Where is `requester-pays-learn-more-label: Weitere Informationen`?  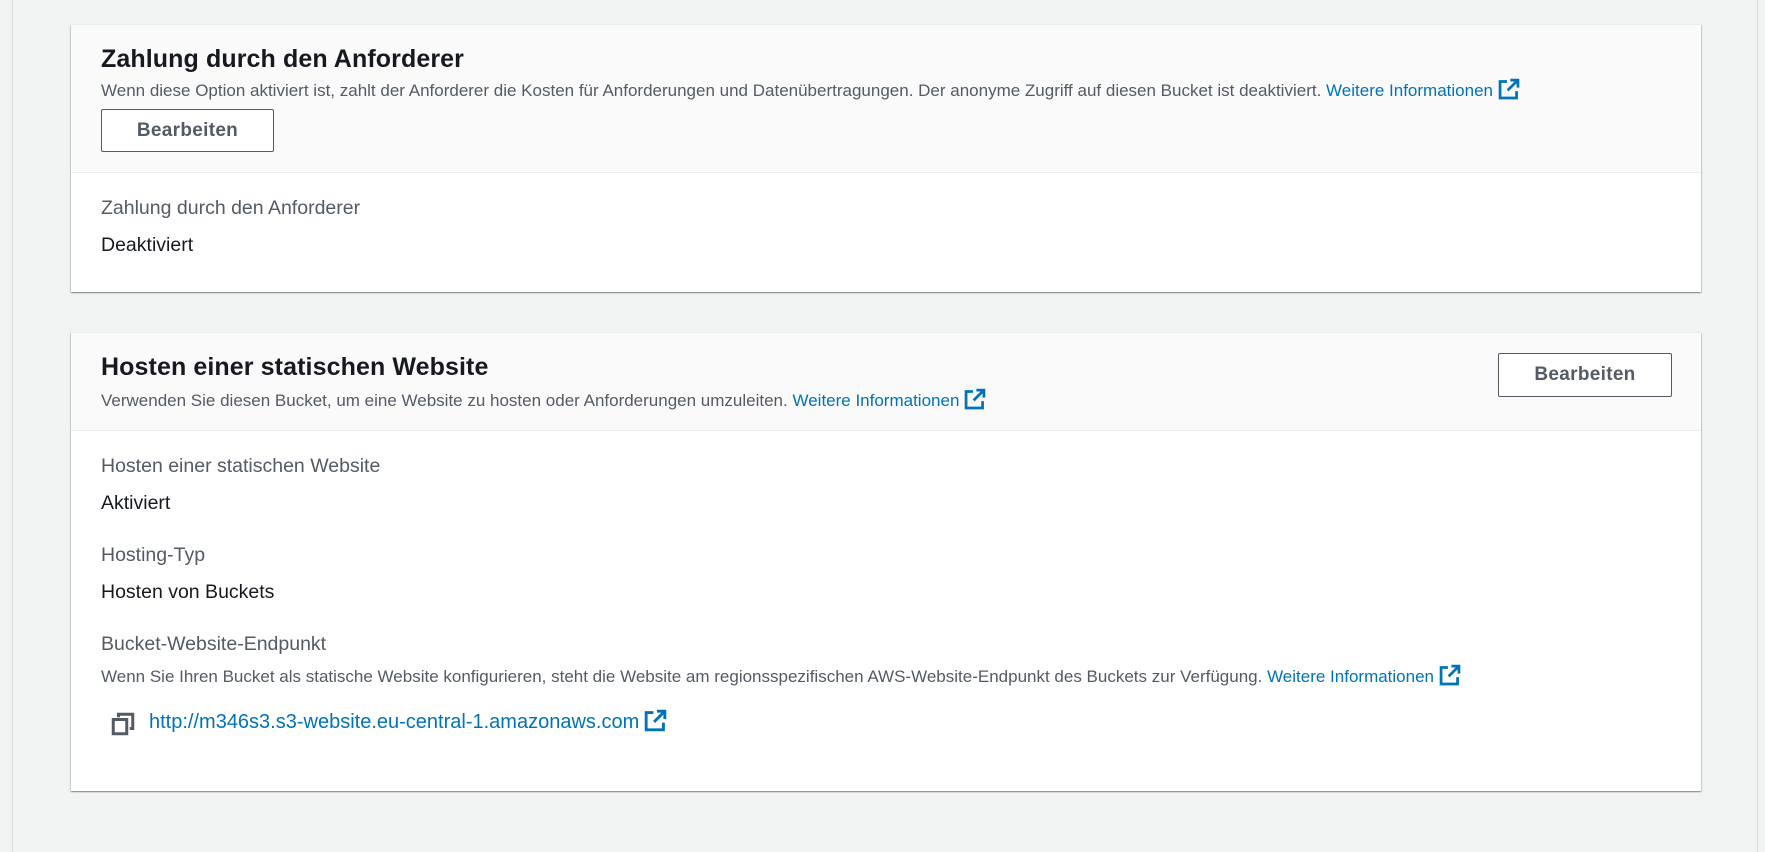 requester-pays-learn-more-label: Weitere Informationen is located at coordinates (1409, 90).